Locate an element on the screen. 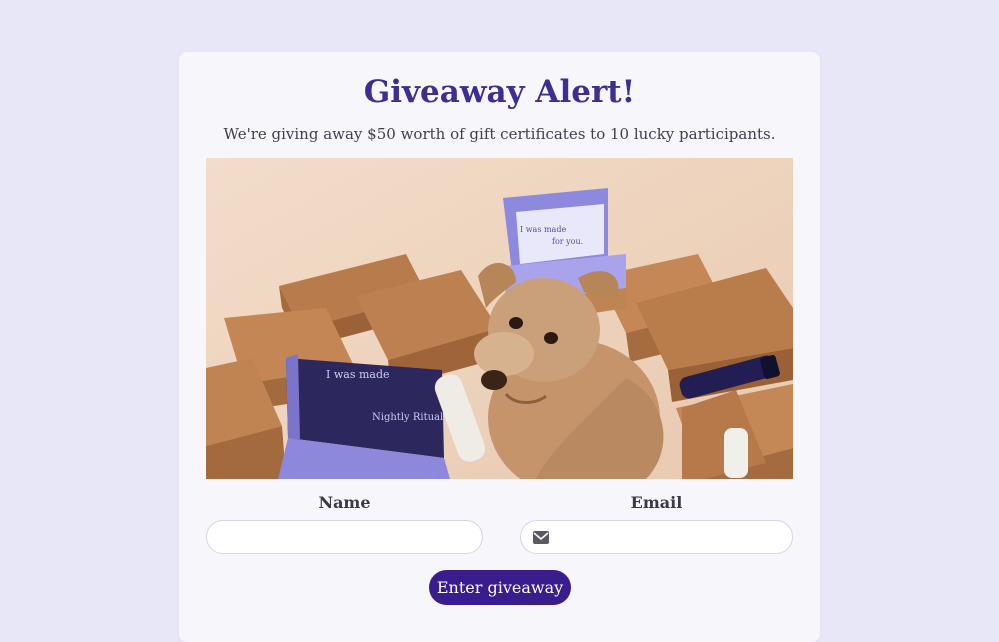 Image resolution: width=999 pixels, height=642 pixels. name-field-wrapper is located at coordinates (344, 537).